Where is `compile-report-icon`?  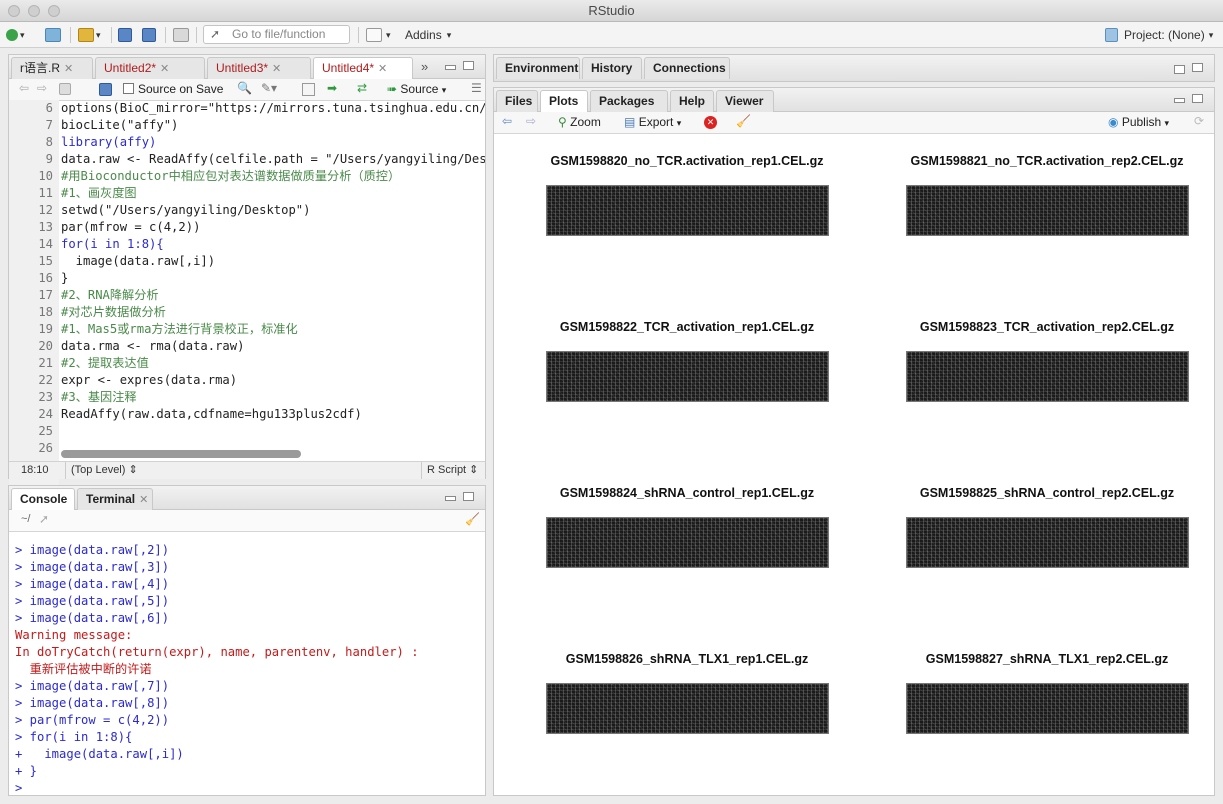
compile-report-icon is located at coordinates (308, 89).